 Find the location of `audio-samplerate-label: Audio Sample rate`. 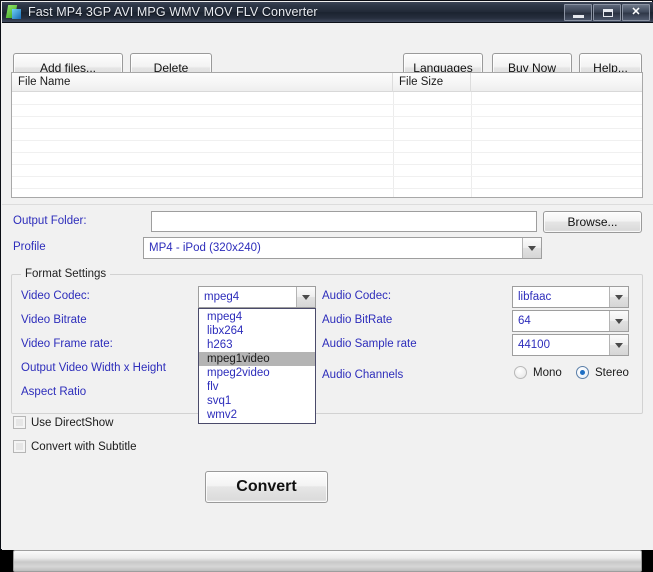

audio-samplerate-label: Audio Sample rate is located at coordinates (369, 344).